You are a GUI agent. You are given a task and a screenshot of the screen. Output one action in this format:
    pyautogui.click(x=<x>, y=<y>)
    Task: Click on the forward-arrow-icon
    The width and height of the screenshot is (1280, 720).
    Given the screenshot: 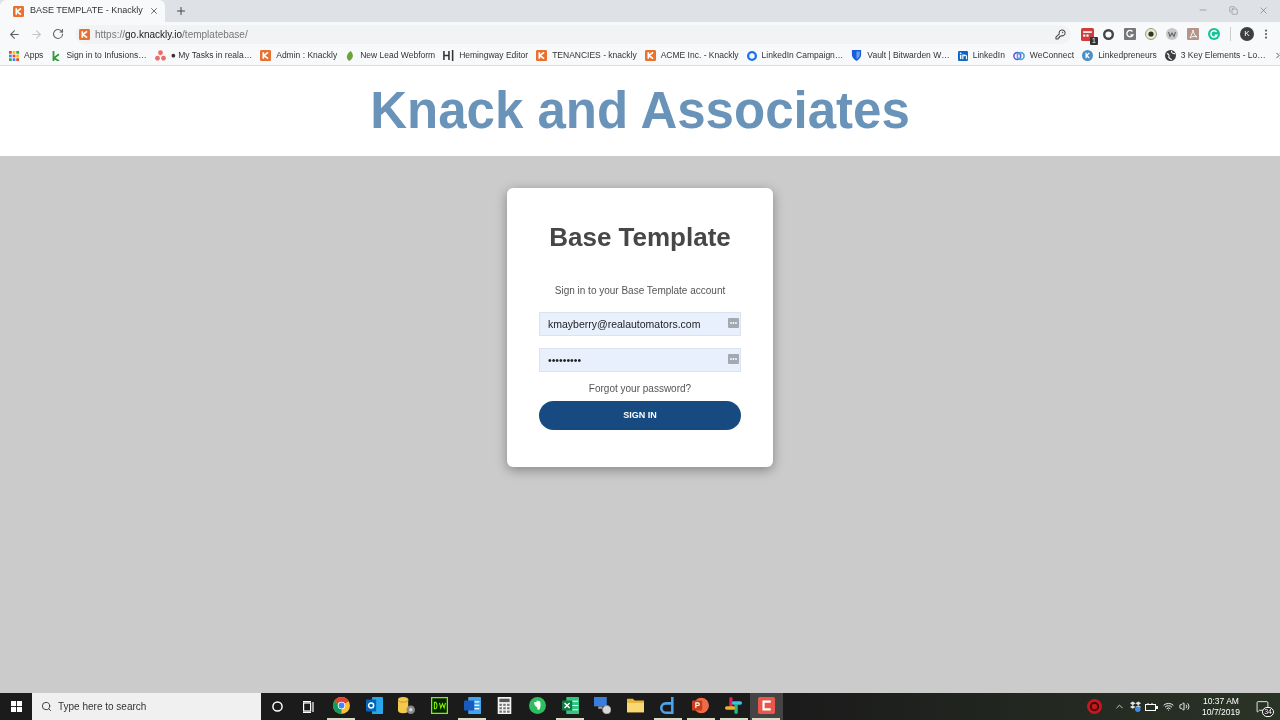 What is the action you would take?
    pyautogui.click(x=36, y=34)
    